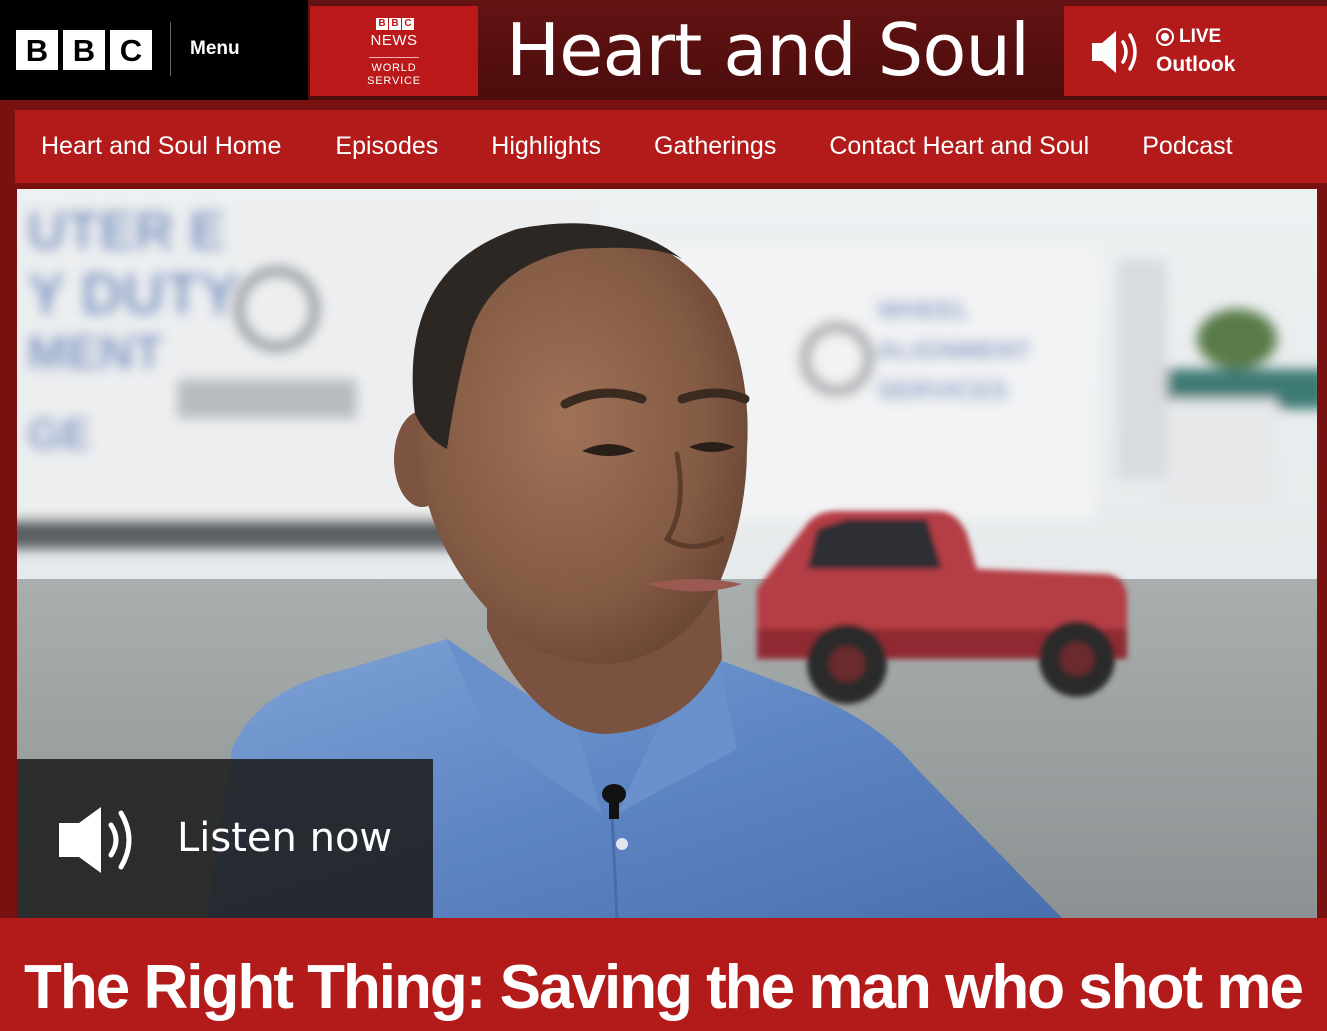  What do you see at coordinates (959, 146) in the screenshot?
I see `nav-item-contact: Contact Heart and Soul` at bounding box center [959, 146].